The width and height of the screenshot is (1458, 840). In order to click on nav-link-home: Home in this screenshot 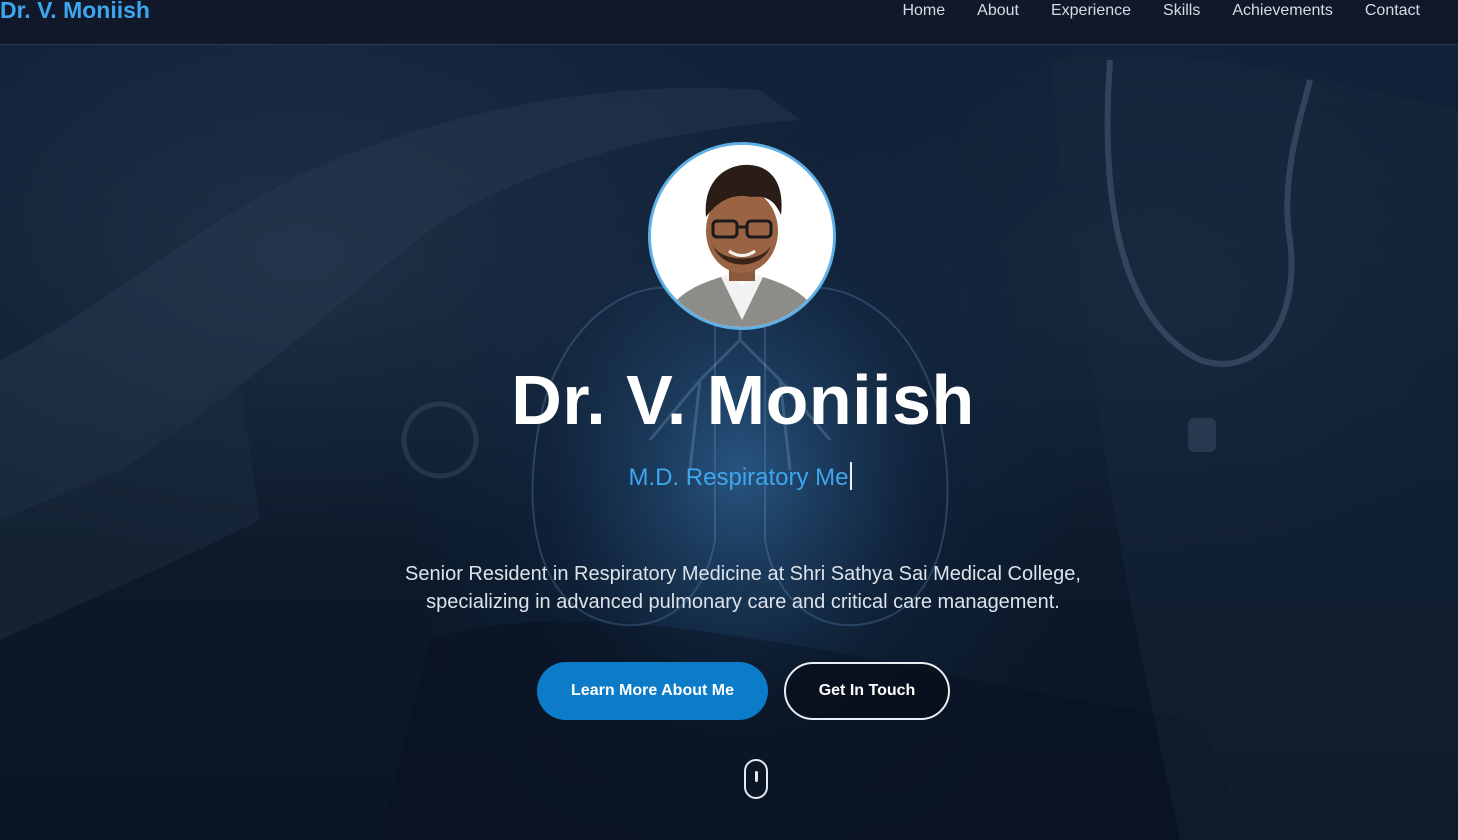, I will do `click(923, 11)`.